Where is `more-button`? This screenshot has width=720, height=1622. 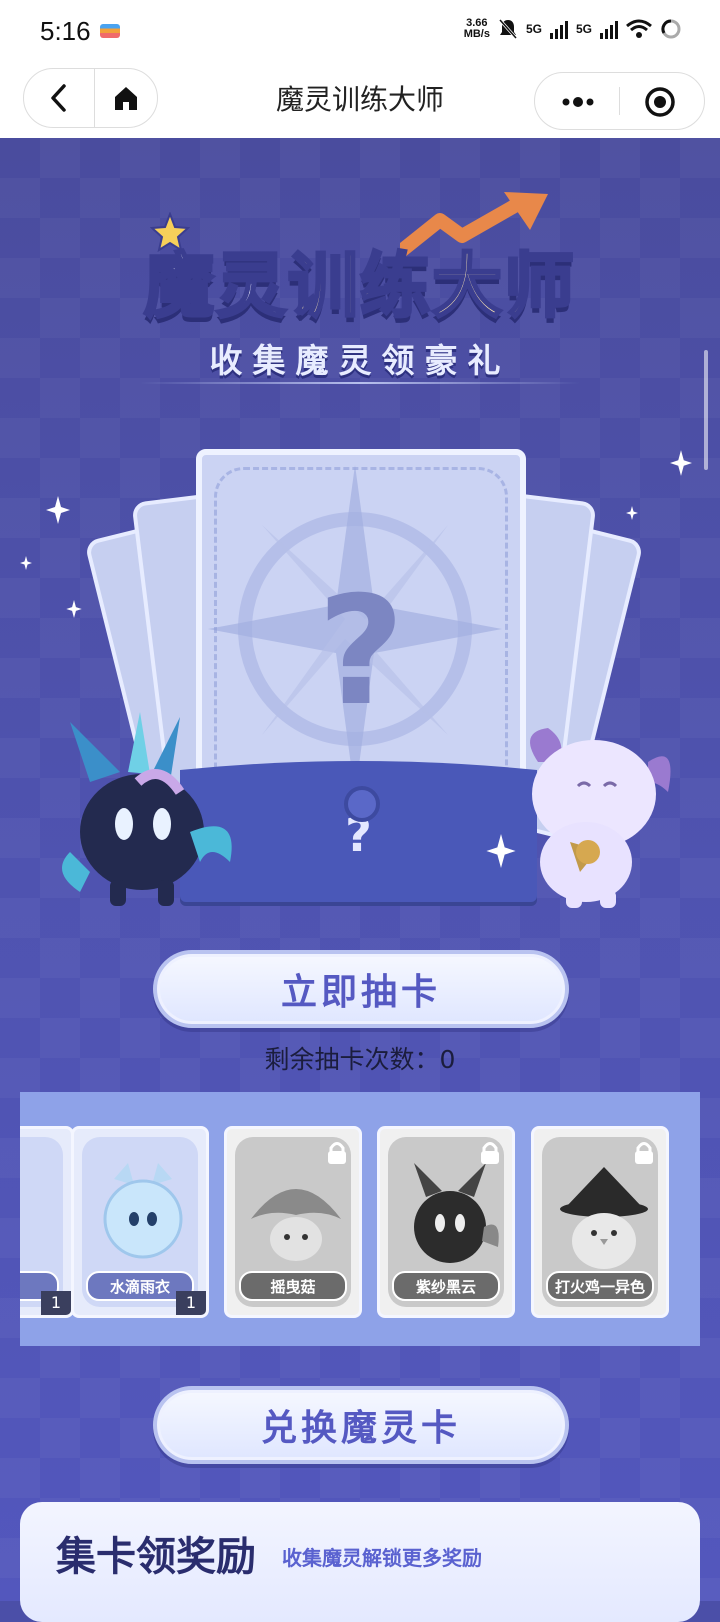 more-button is located at coordinates (578, 102).